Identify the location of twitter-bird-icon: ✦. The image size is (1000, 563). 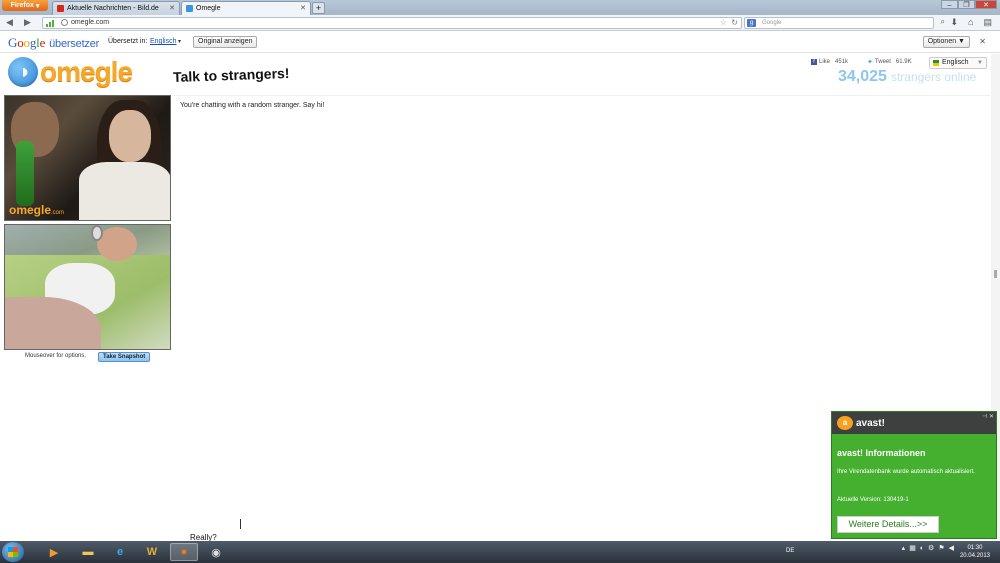
(870, 62).